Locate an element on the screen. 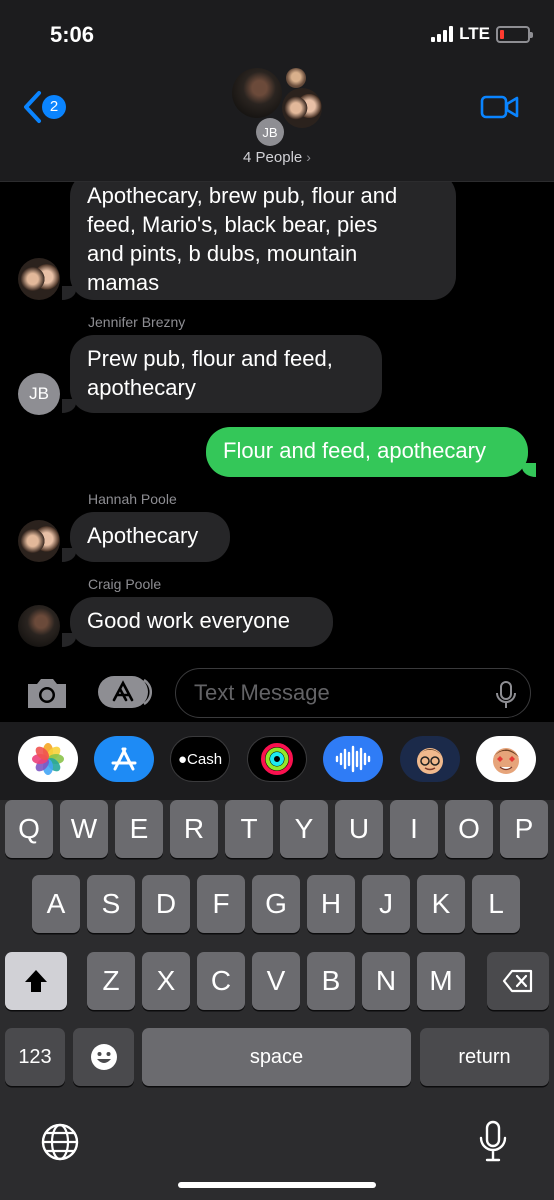 This screenshot has width=554, height=1200. key-e: E is located at coordinates (139, 829).